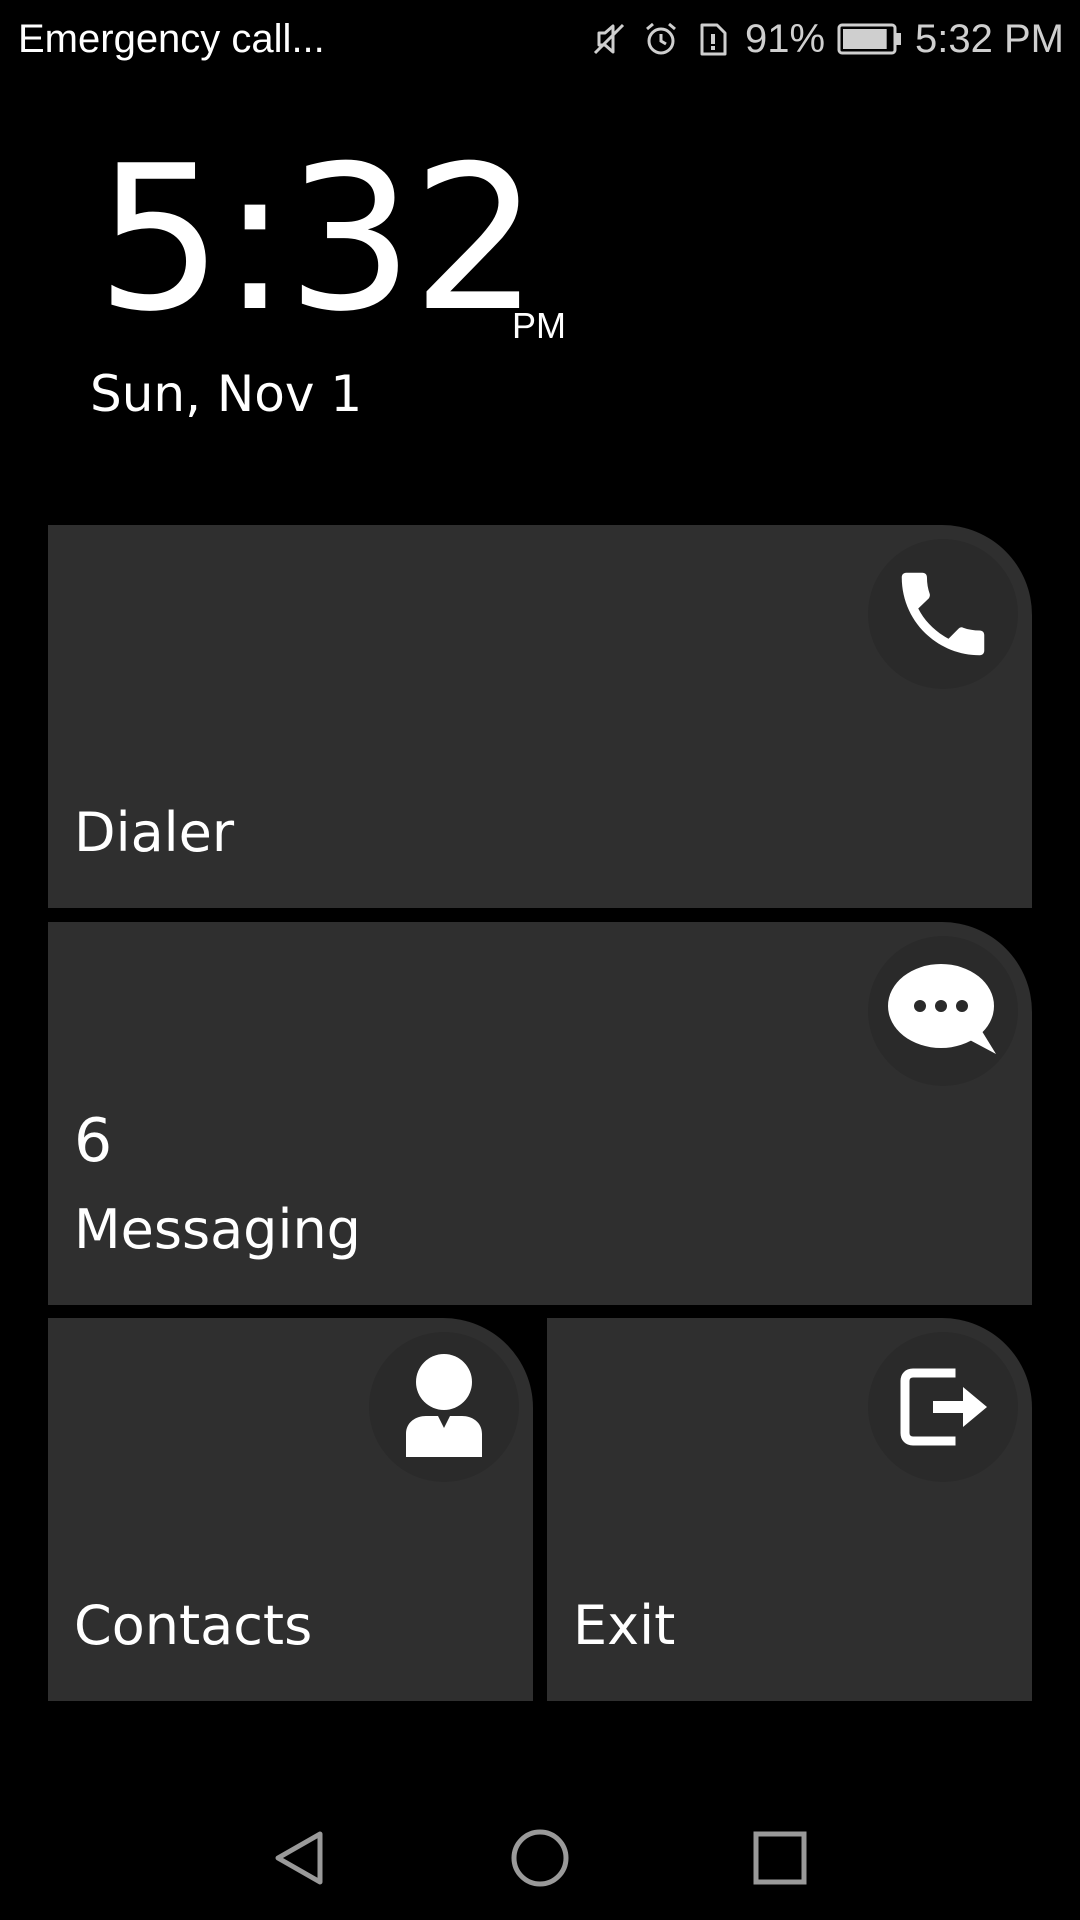  I want to click on exit-icon, so click(943, 1407).